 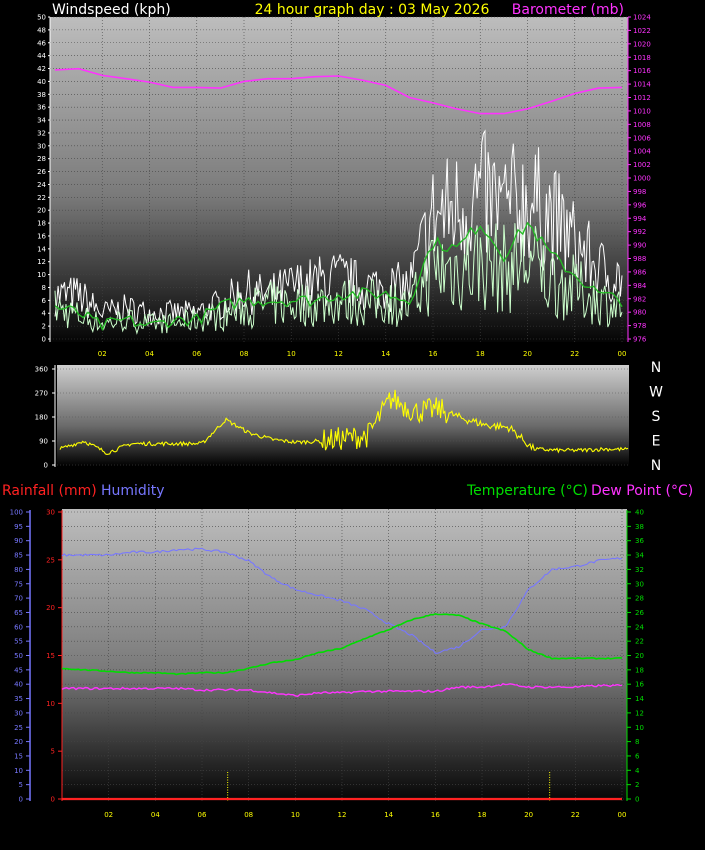 What do you see at coordinates (642, 165) in the screenshot?
I see `barometer-y-tick: 1002` at bounding box center [642, 165].